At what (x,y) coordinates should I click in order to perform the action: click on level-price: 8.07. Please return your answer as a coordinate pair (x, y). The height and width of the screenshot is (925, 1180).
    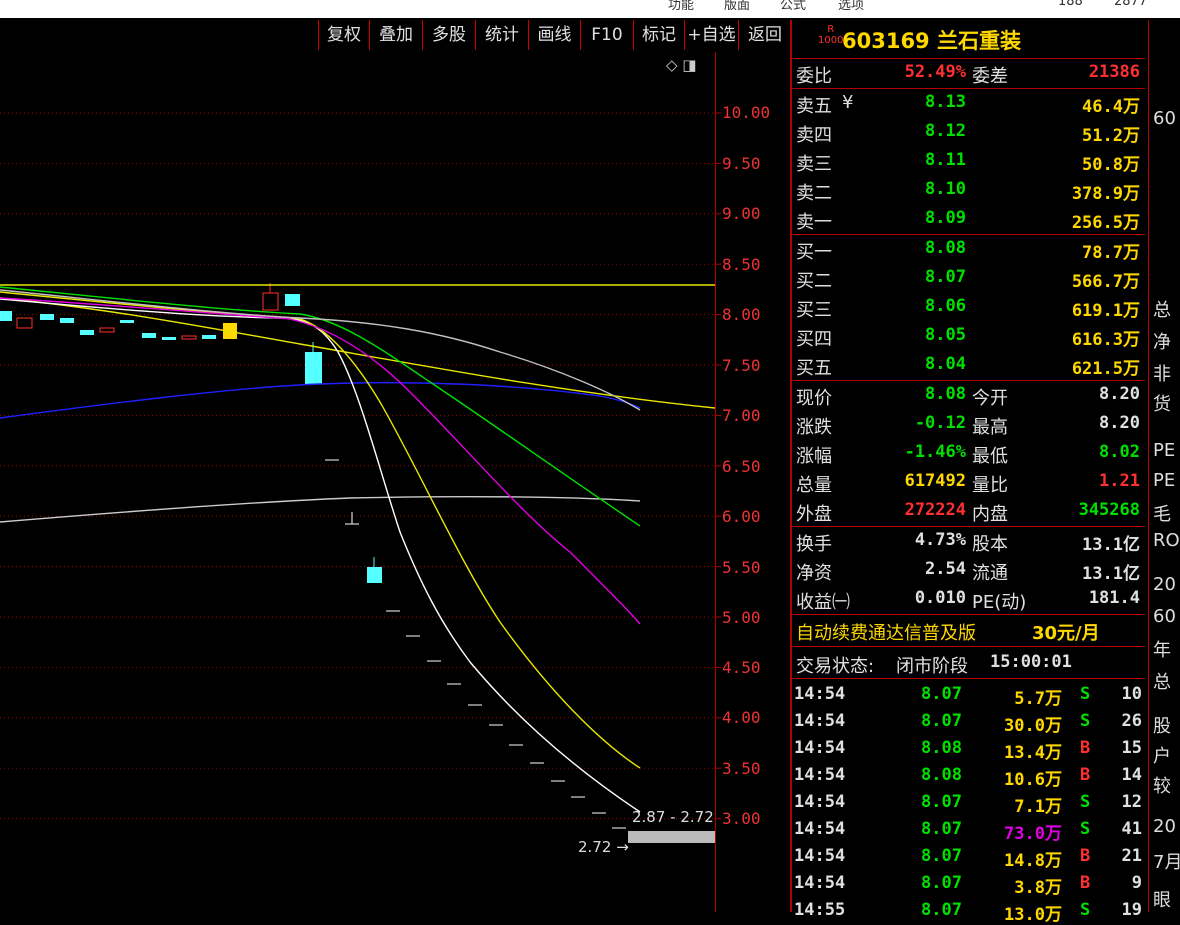
    Looking at the image, I should click on (945, 277).